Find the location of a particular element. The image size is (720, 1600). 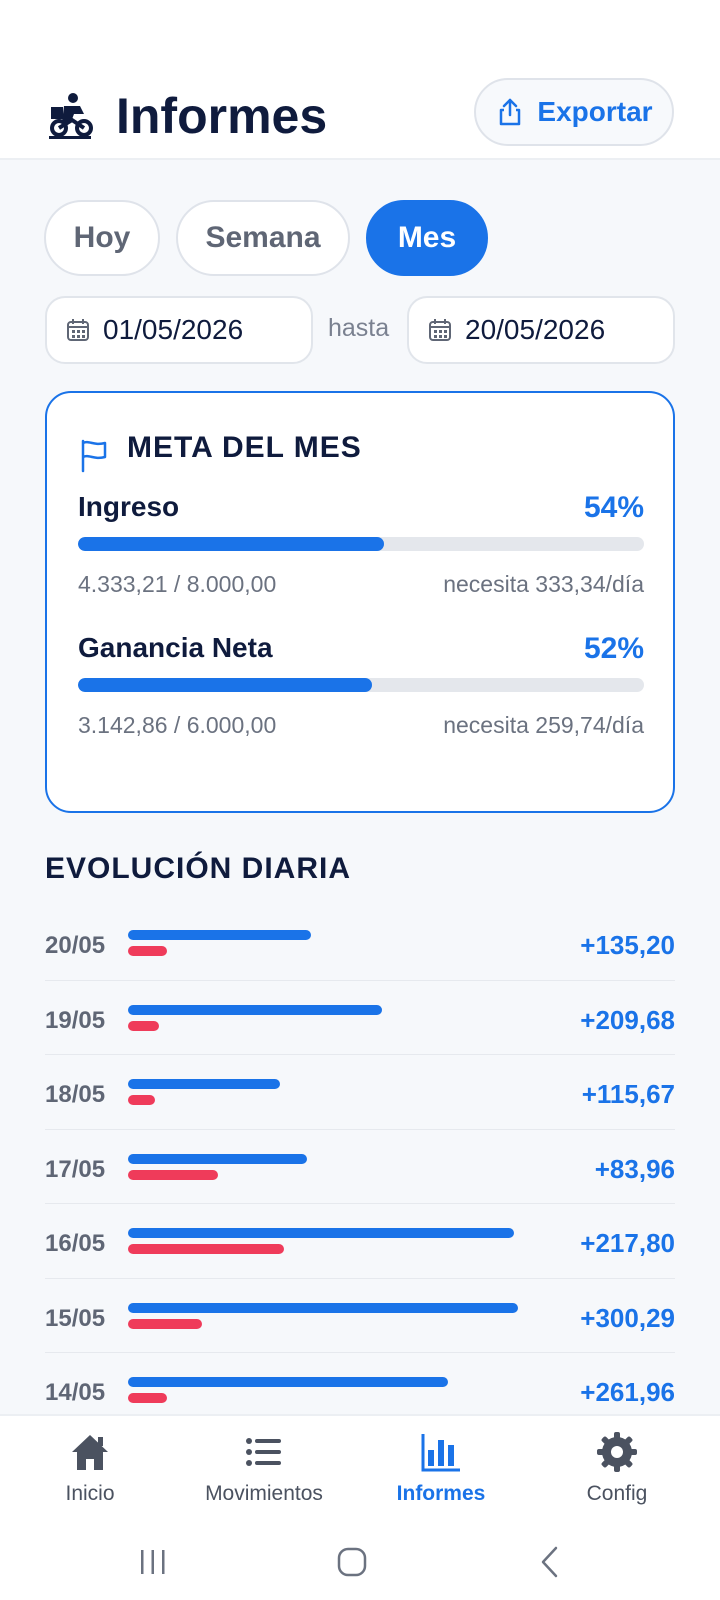

bottom-navigation: Inicio Movimientos Informes Config is located at coordinates (360, 1469).